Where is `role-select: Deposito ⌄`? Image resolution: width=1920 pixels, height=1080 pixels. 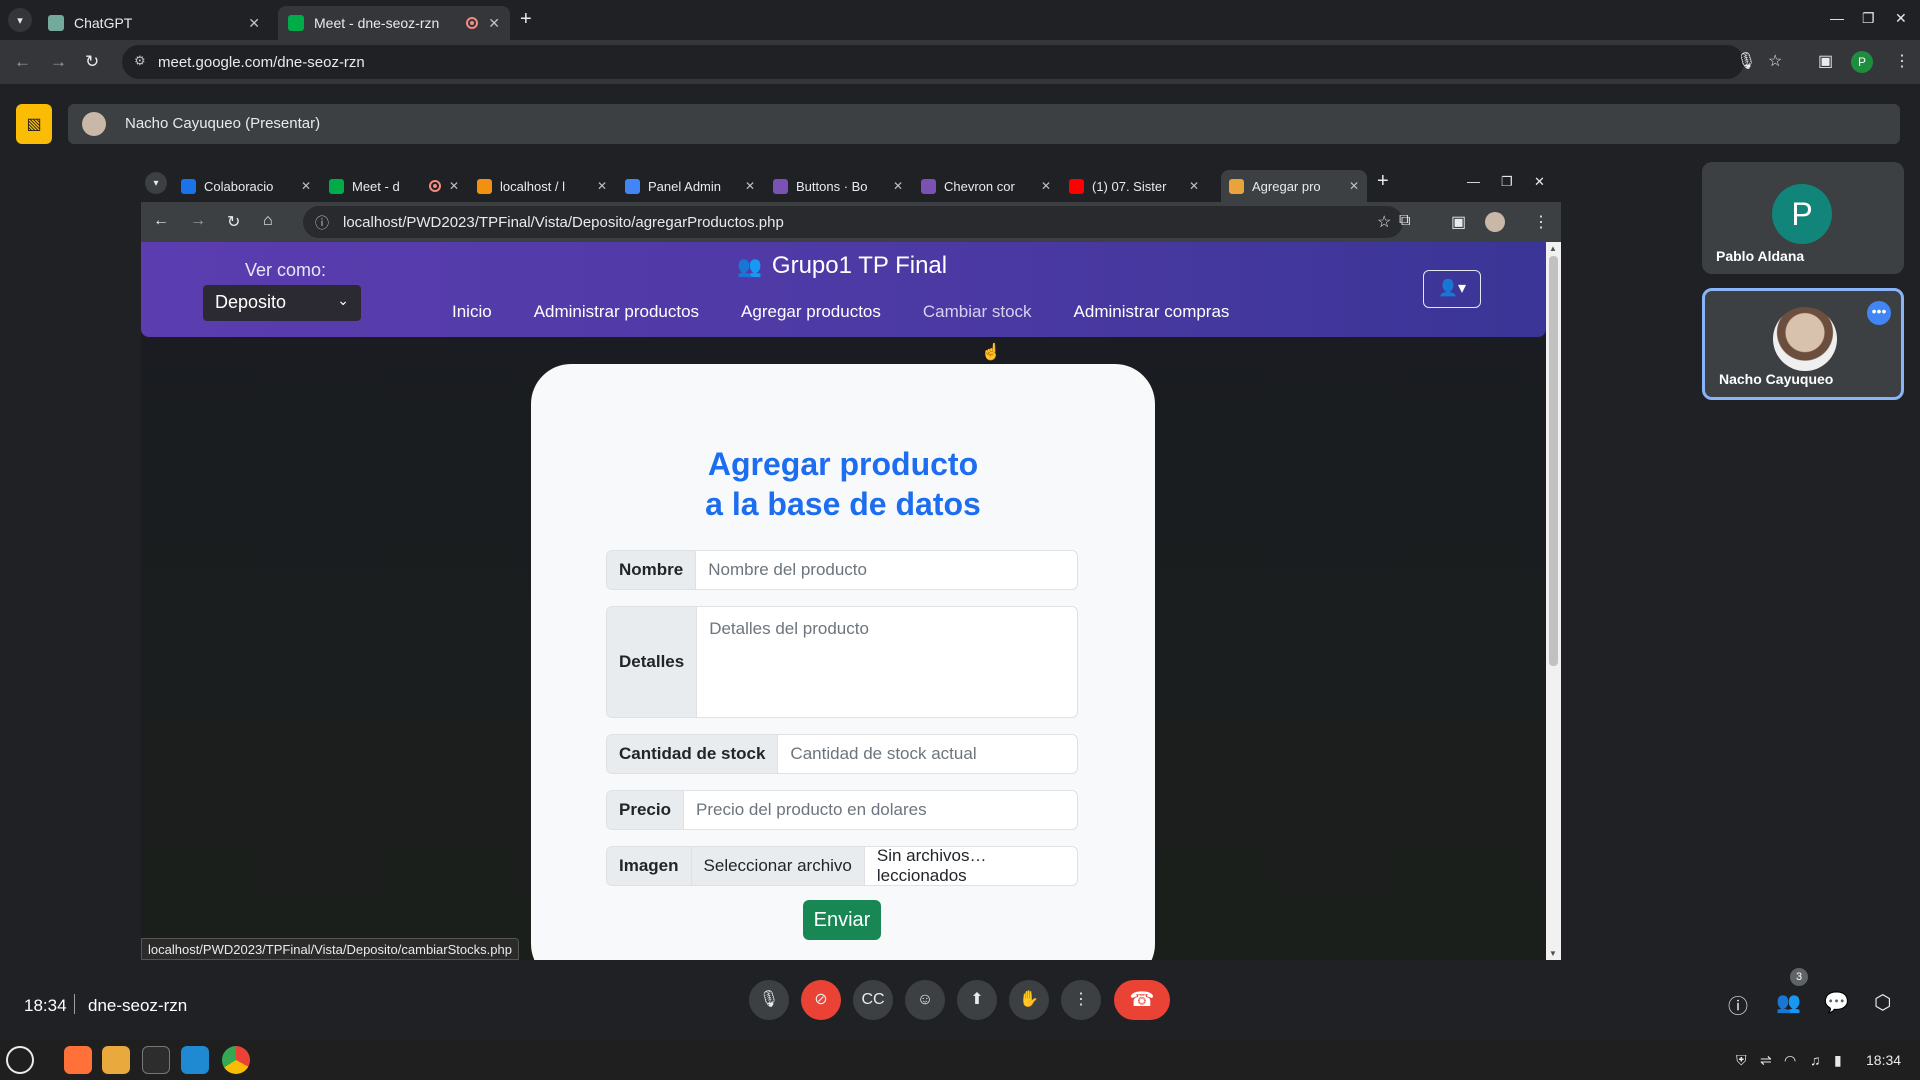
role-select: Deposito ⌄ is located at coordinates (282, 303).